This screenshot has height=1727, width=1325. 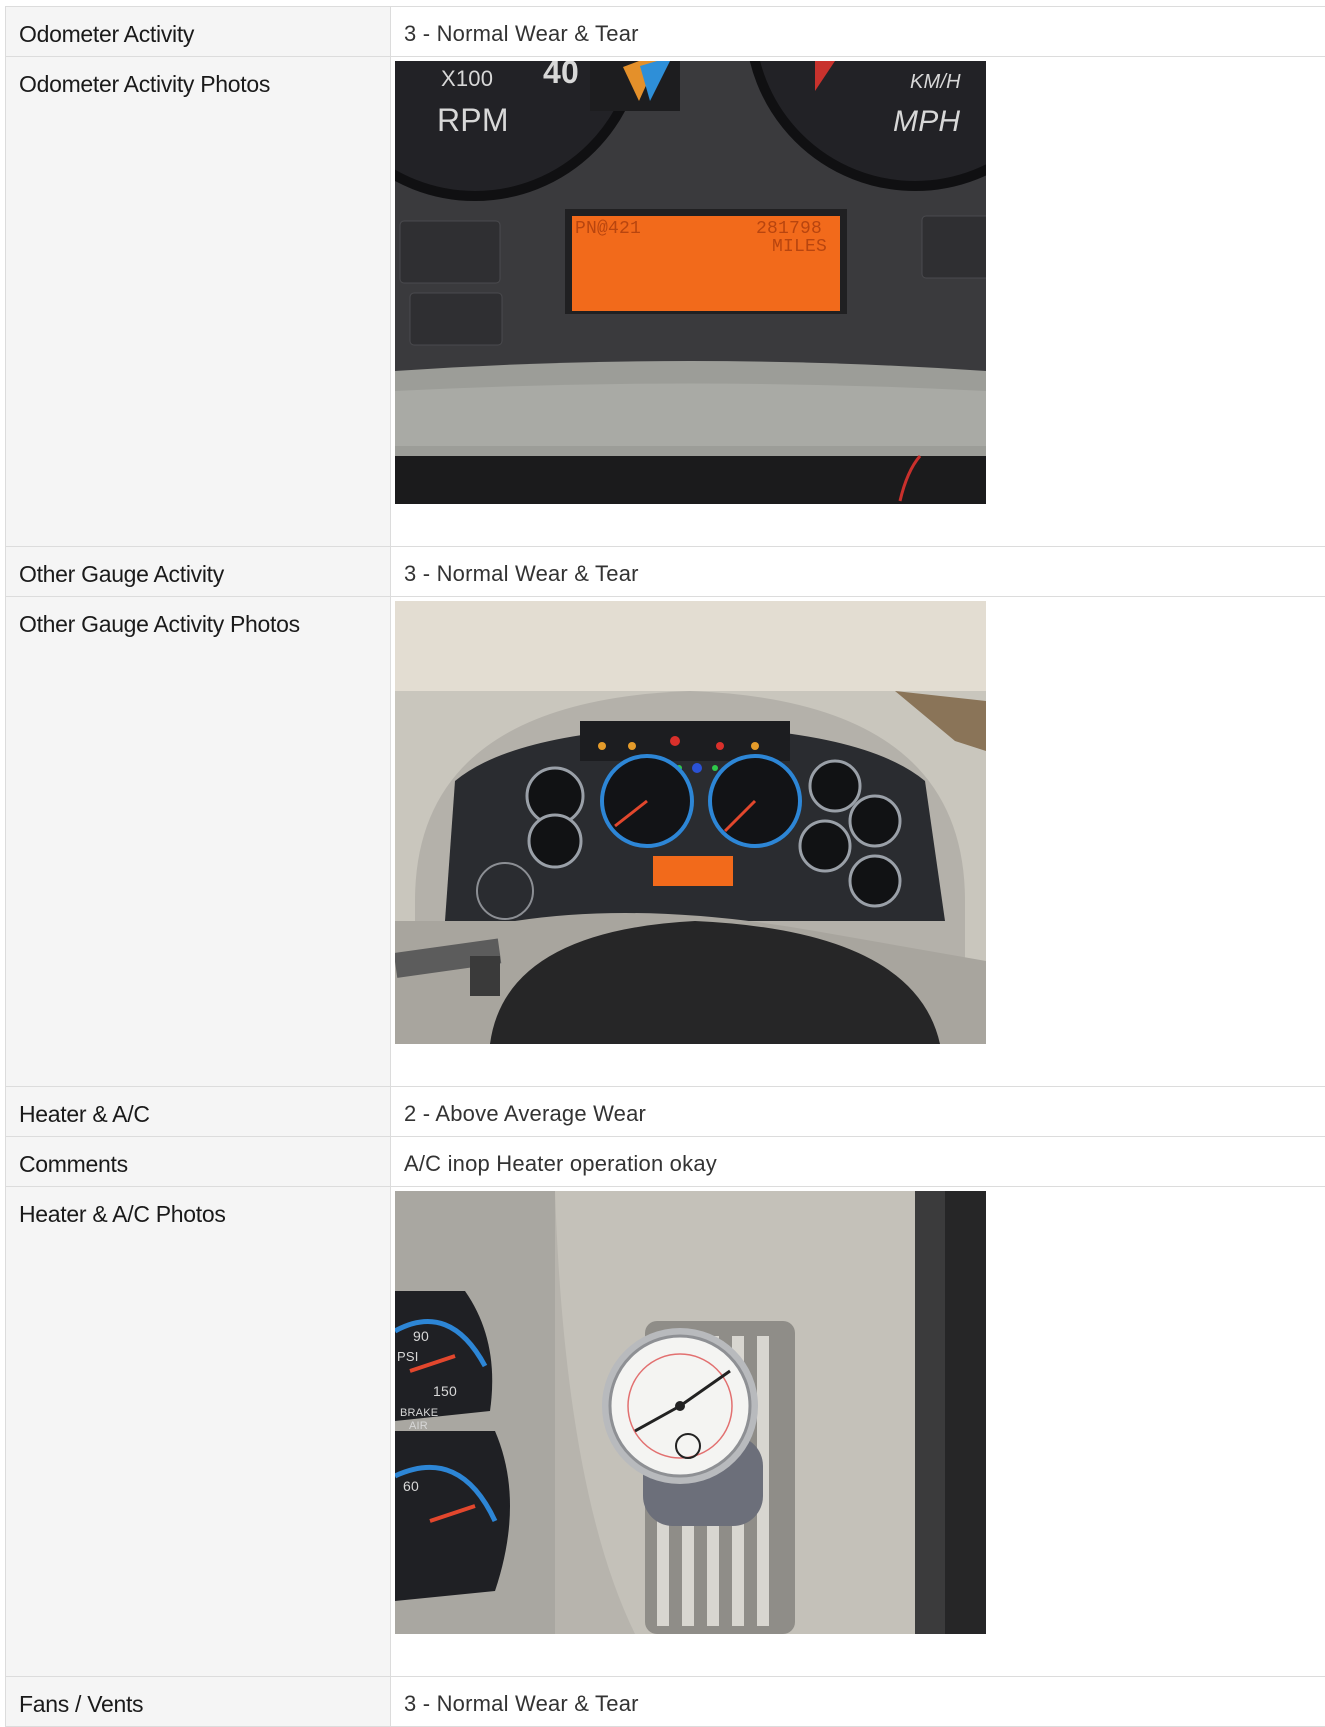 What do you see at coordinates (799, 247) in the screenshot?
I see `photo-text: MILES` at bounding box center [799, 247].